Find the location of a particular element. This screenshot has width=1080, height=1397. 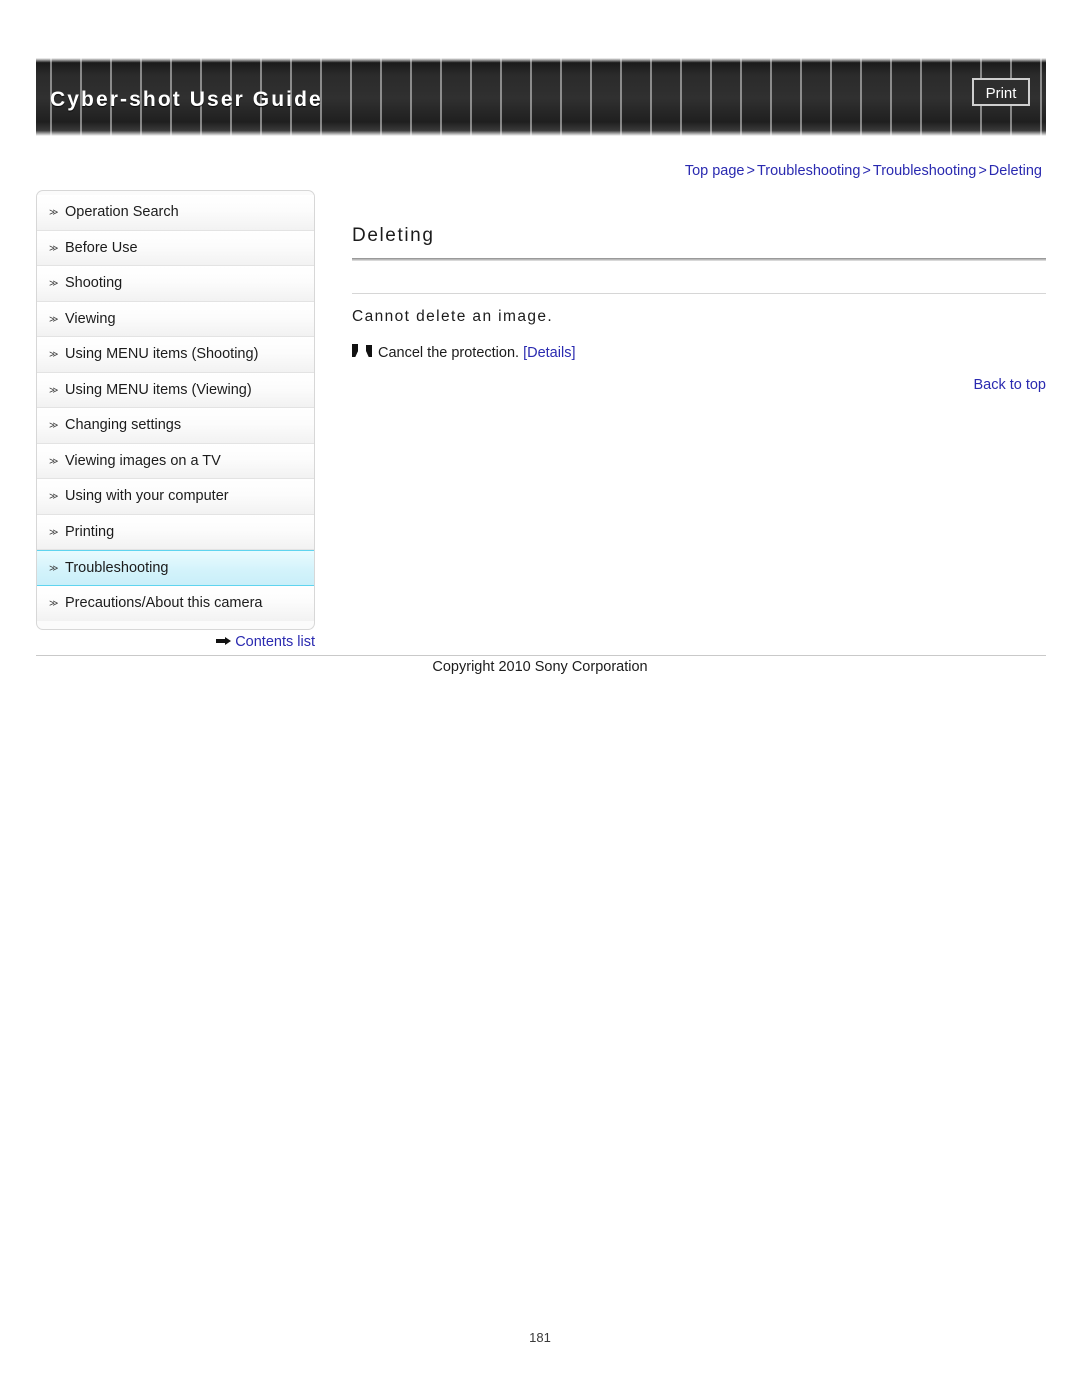

copyright-text: Copyright 2010 Sony Corporation is located at coordinates (540, 667).